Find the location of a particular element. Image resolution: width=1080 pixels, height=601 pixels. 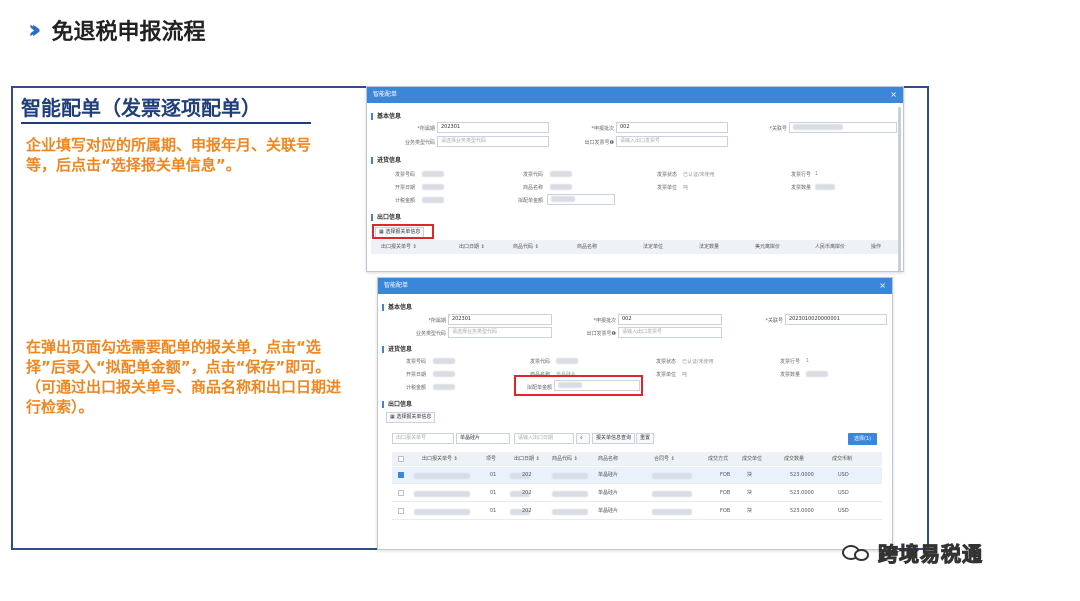

period-label: *所属期 is located at coordinates (426, 129).